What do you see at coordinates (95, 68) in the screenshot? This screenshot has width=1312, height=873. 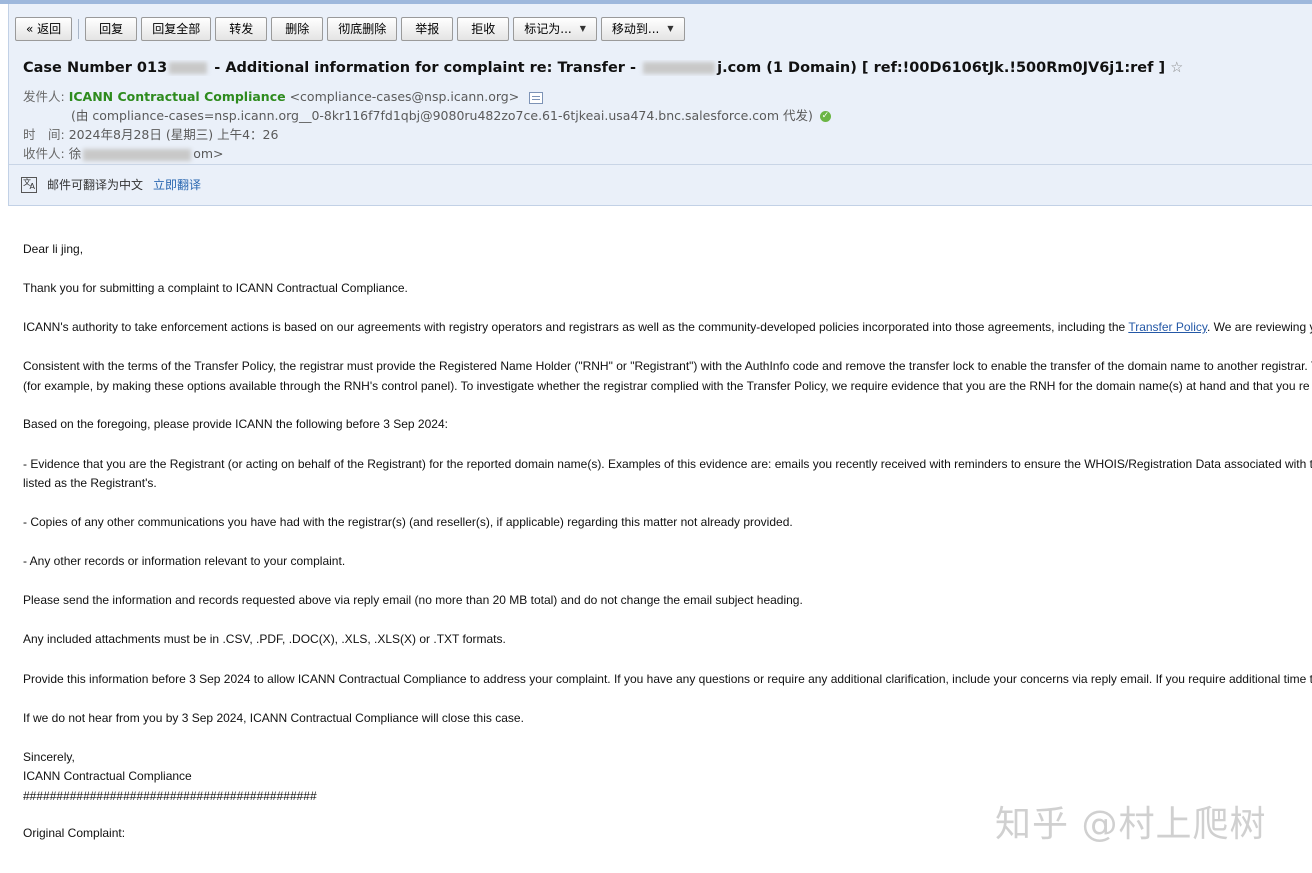 I see `subject-part-1: Case Number 013` at bounding box center [95, 68].